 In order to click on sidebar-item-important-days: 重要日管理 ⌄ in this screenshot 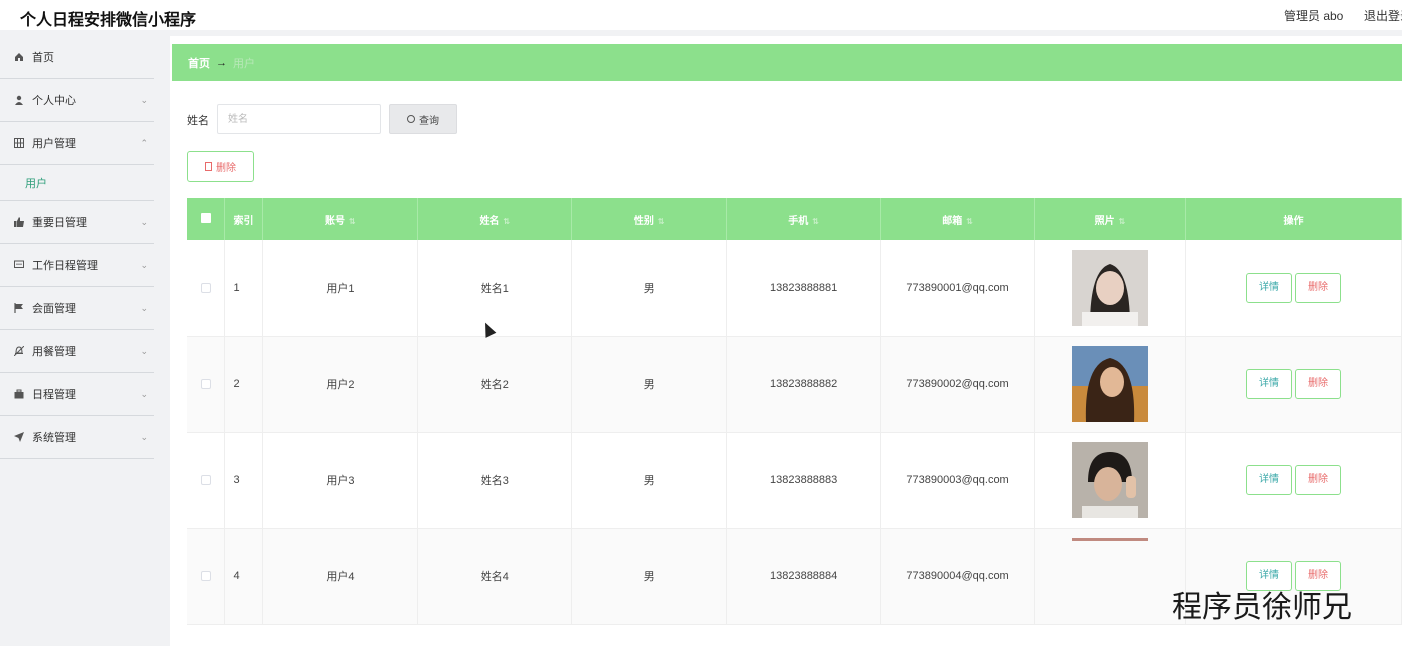, I will do `click(77, 222)`.